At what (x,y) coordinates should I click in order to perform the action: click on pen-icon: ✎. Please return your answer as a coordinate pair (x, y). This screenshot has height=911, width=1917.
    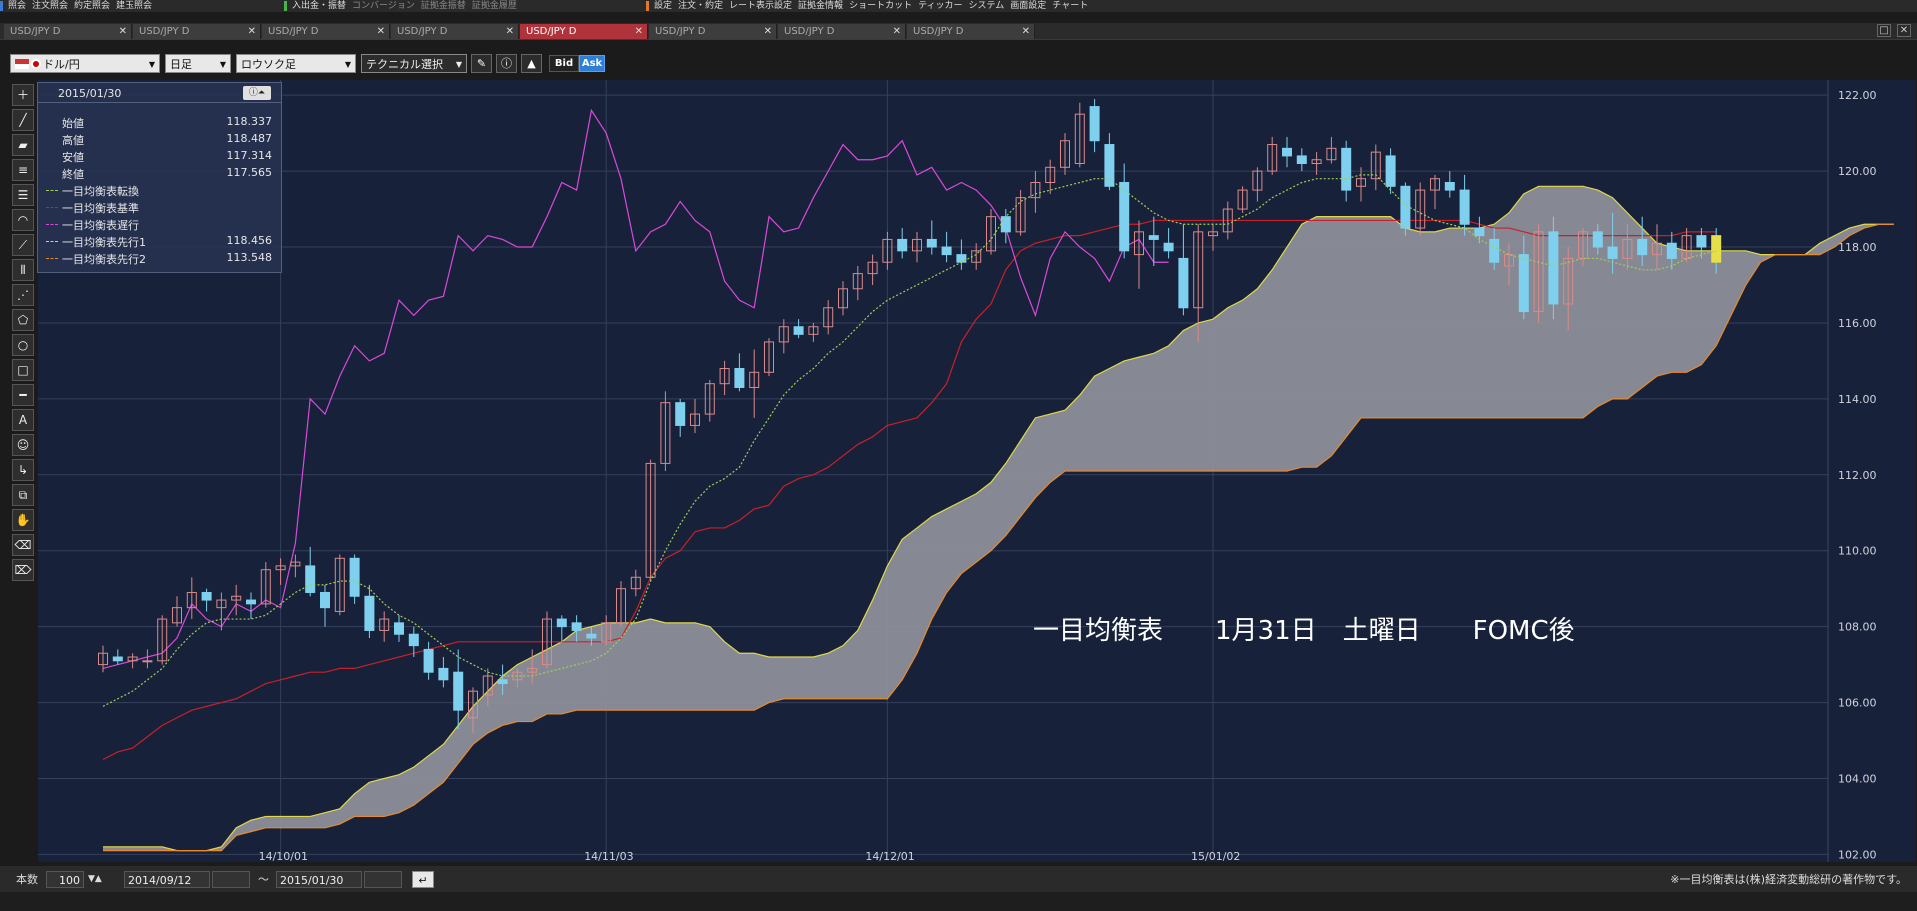
    Looking at the image, I should click on (481, 63).